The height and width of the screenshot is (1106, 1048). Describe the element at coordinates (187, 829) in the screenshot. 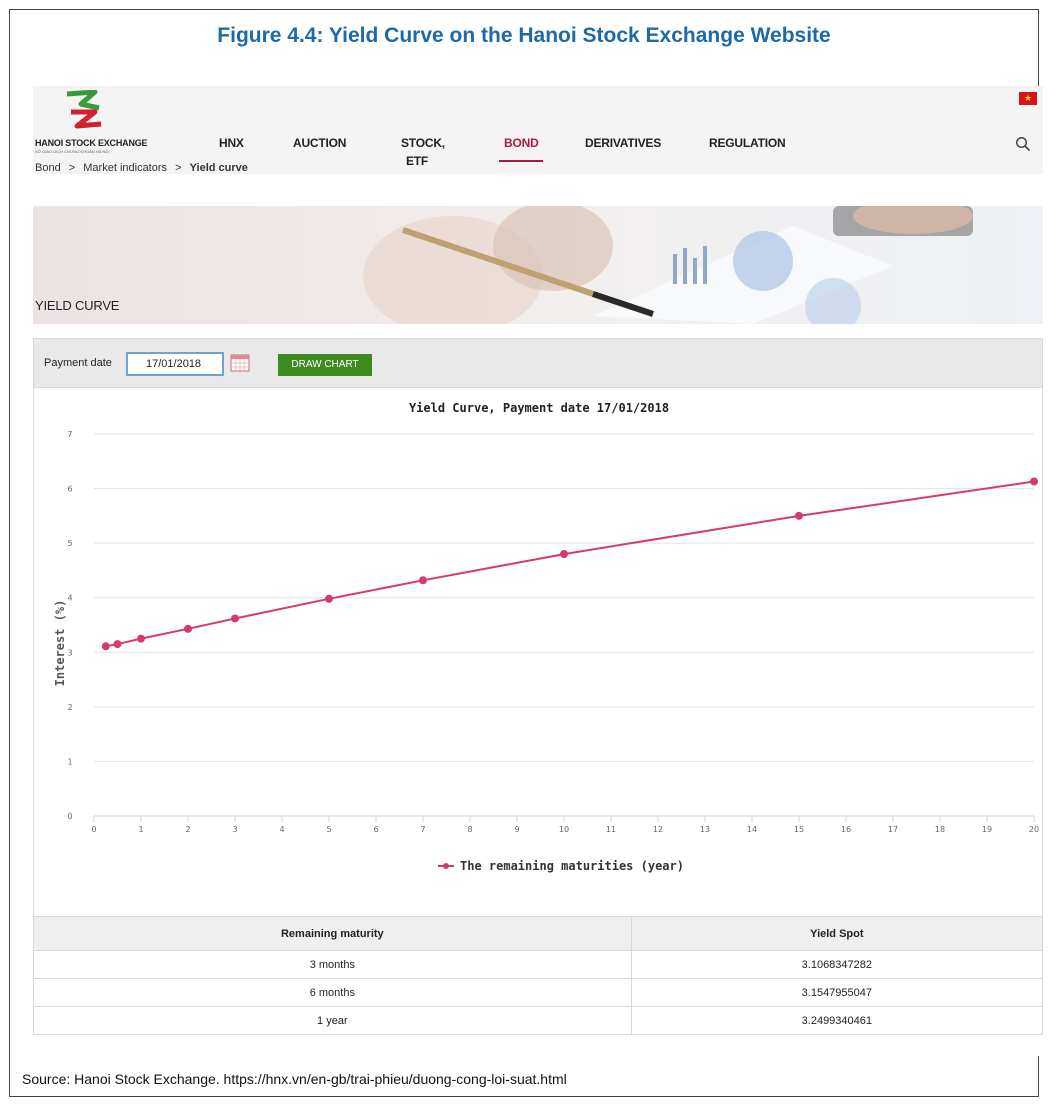

I see `x-tick-label: 2` at that location.